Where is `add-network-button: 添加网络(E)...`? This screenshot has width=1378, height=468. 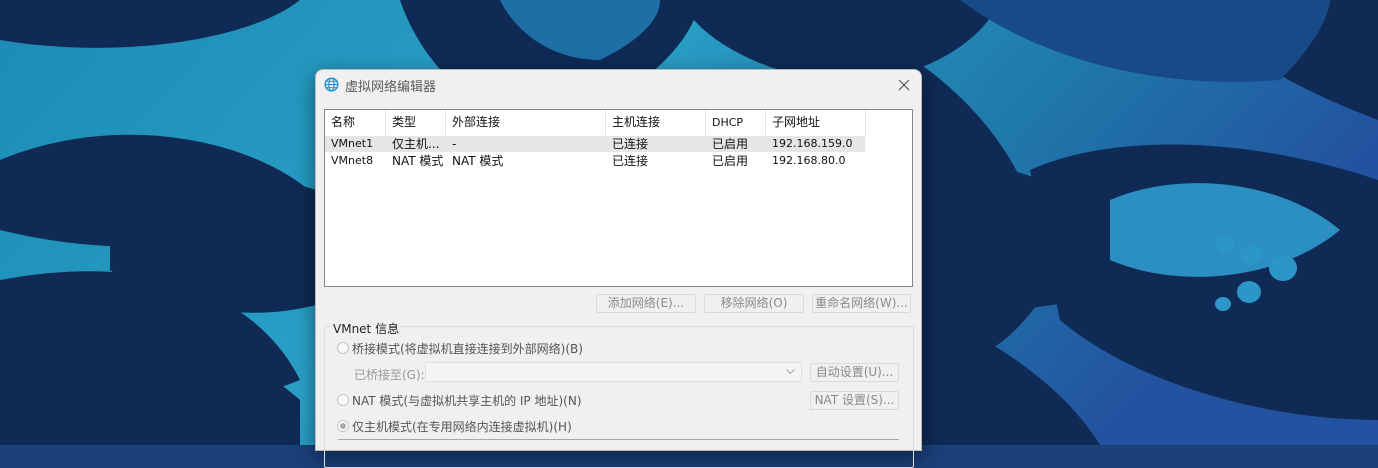
add-network-button: 添加网络(E)... is located at coordinates (646, 303).